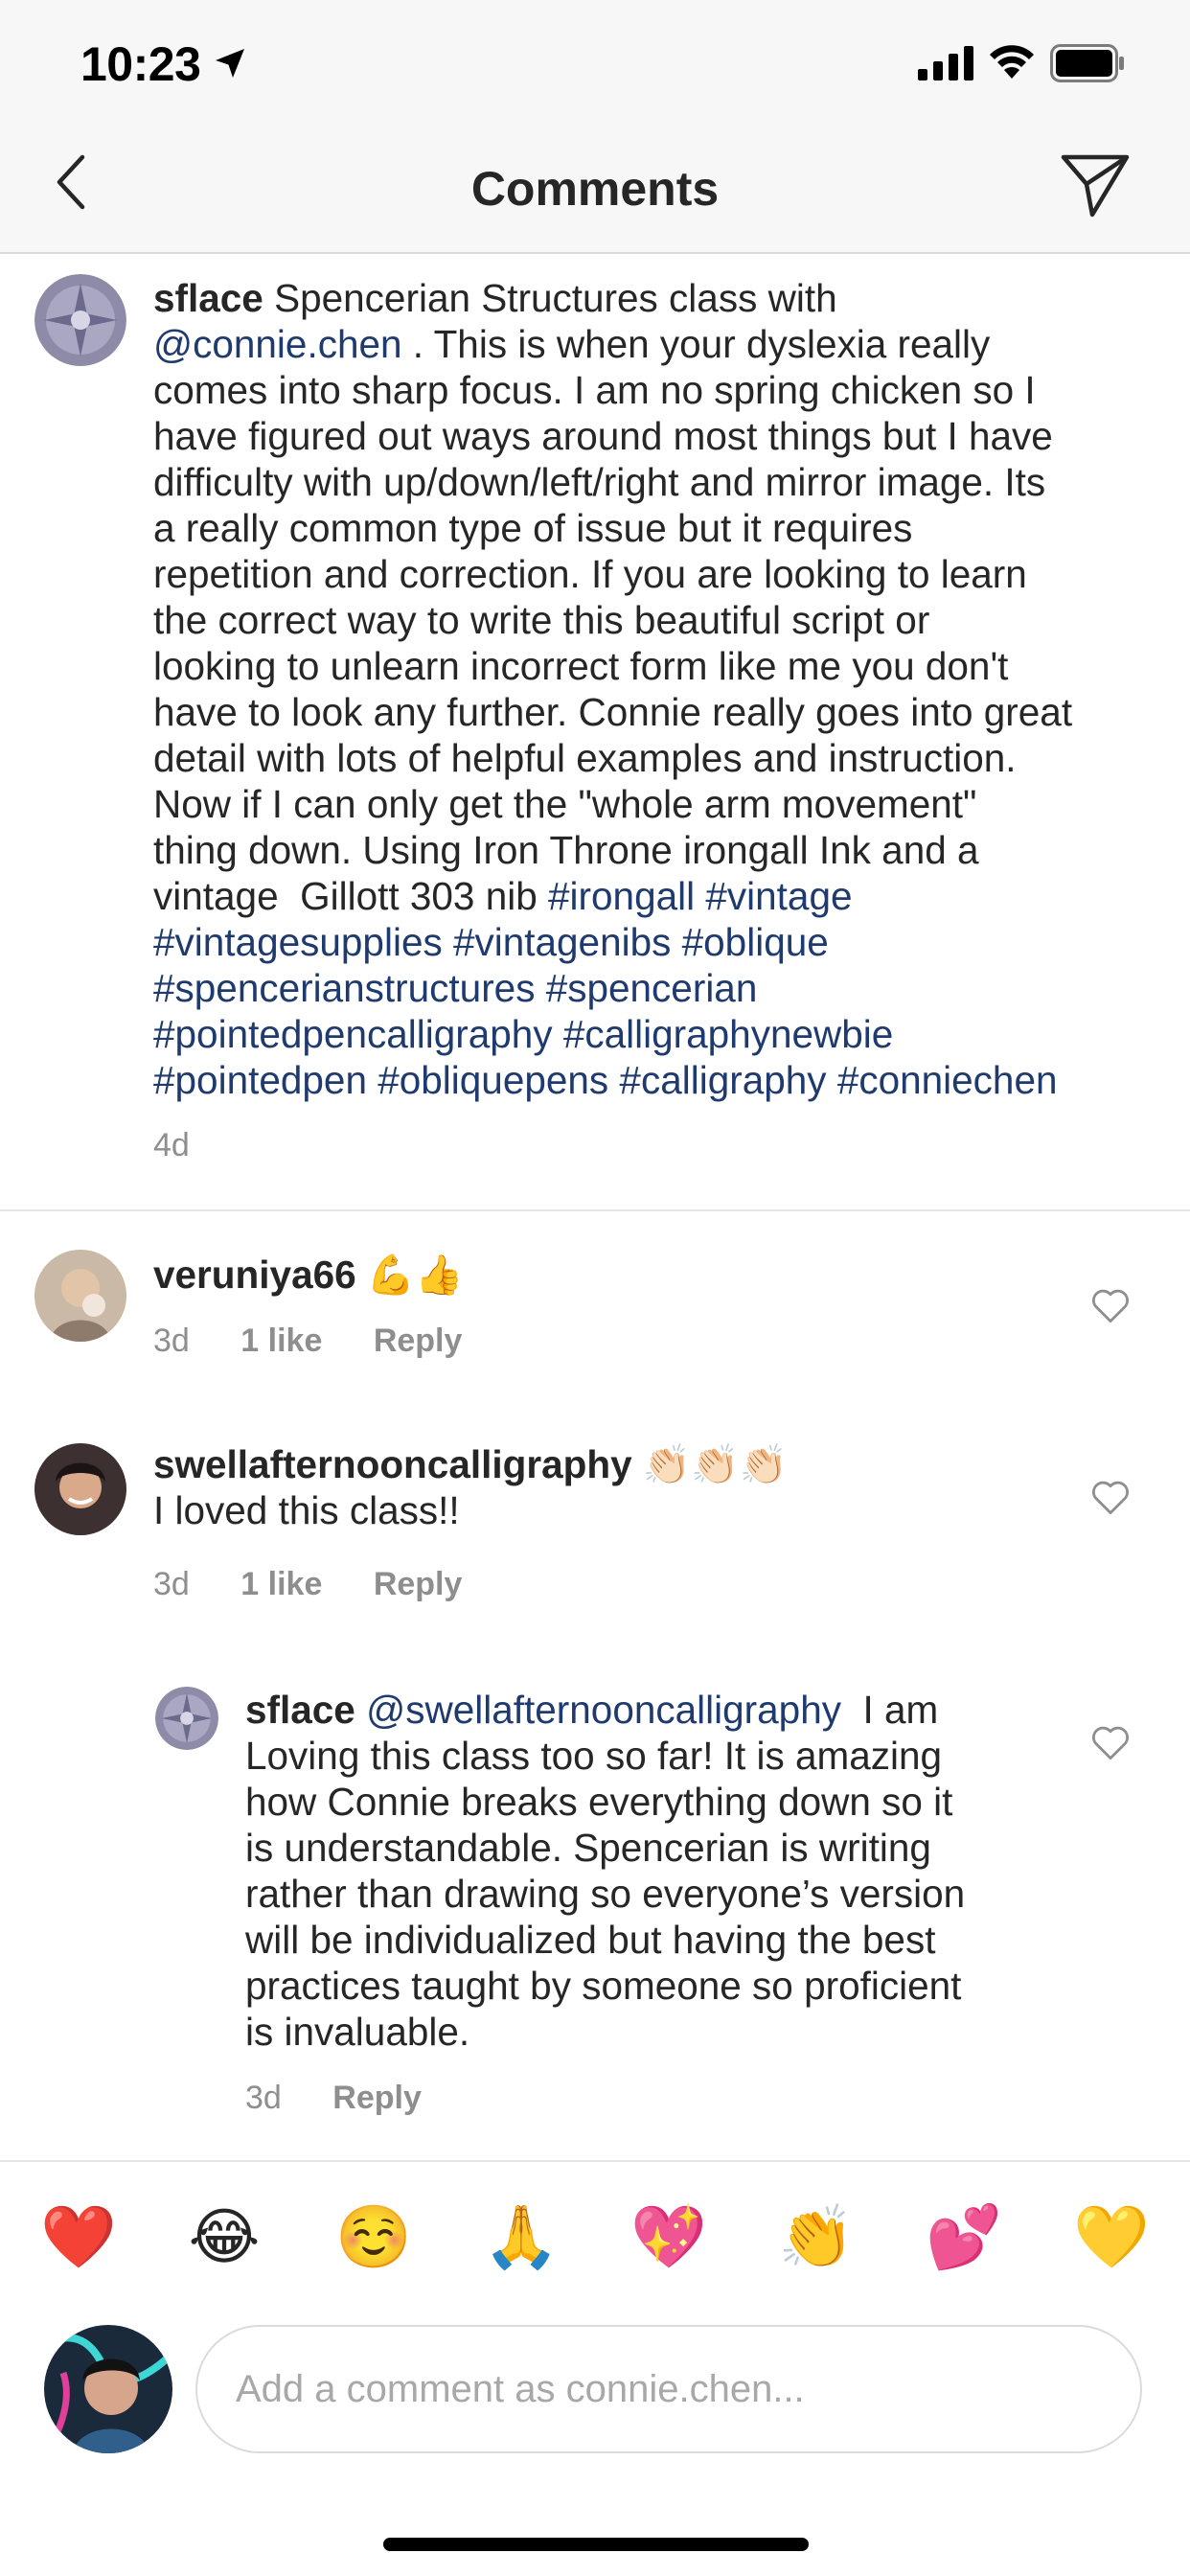 Image resolution: width=1190 pixels, height=2576 pixels. What do you see at coordinates (595, 2238) in the screenshot?
I see `quick-emoji-bar: ❤️ 😂 ☺️ 🙏 💖 👏 💕 💛` at bounding box center [595, 2238].